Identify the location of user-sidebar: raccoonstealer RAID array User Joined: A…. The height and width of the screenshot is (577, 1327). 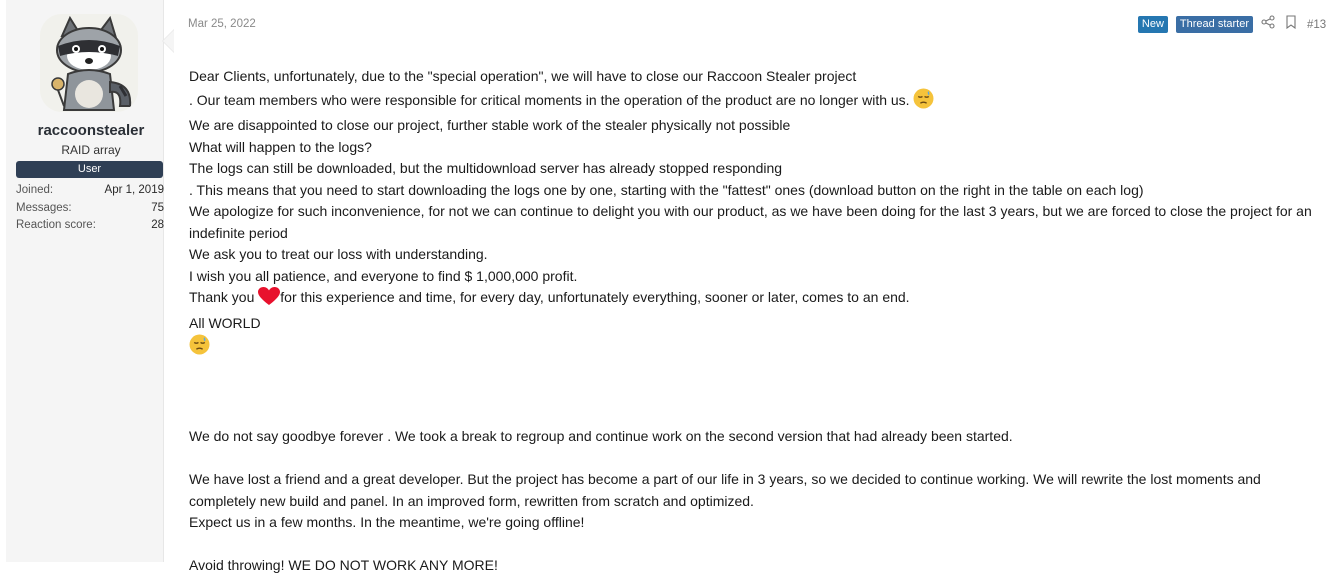
(85, 281).